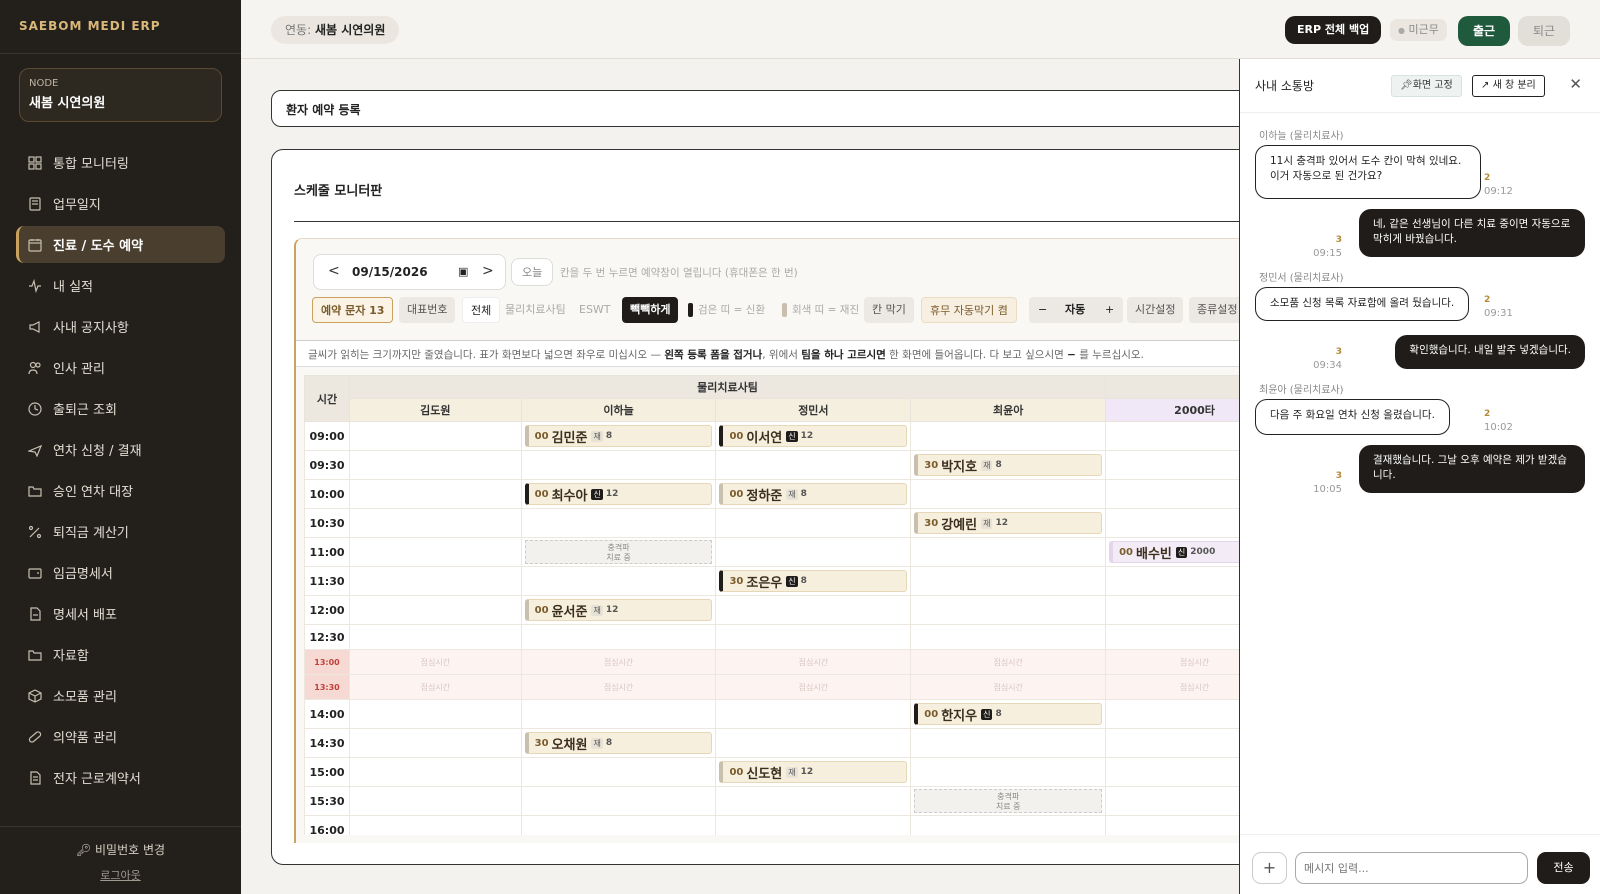  I want to click on appointment-card: 00 정하준 재 8, so click(813, 494).